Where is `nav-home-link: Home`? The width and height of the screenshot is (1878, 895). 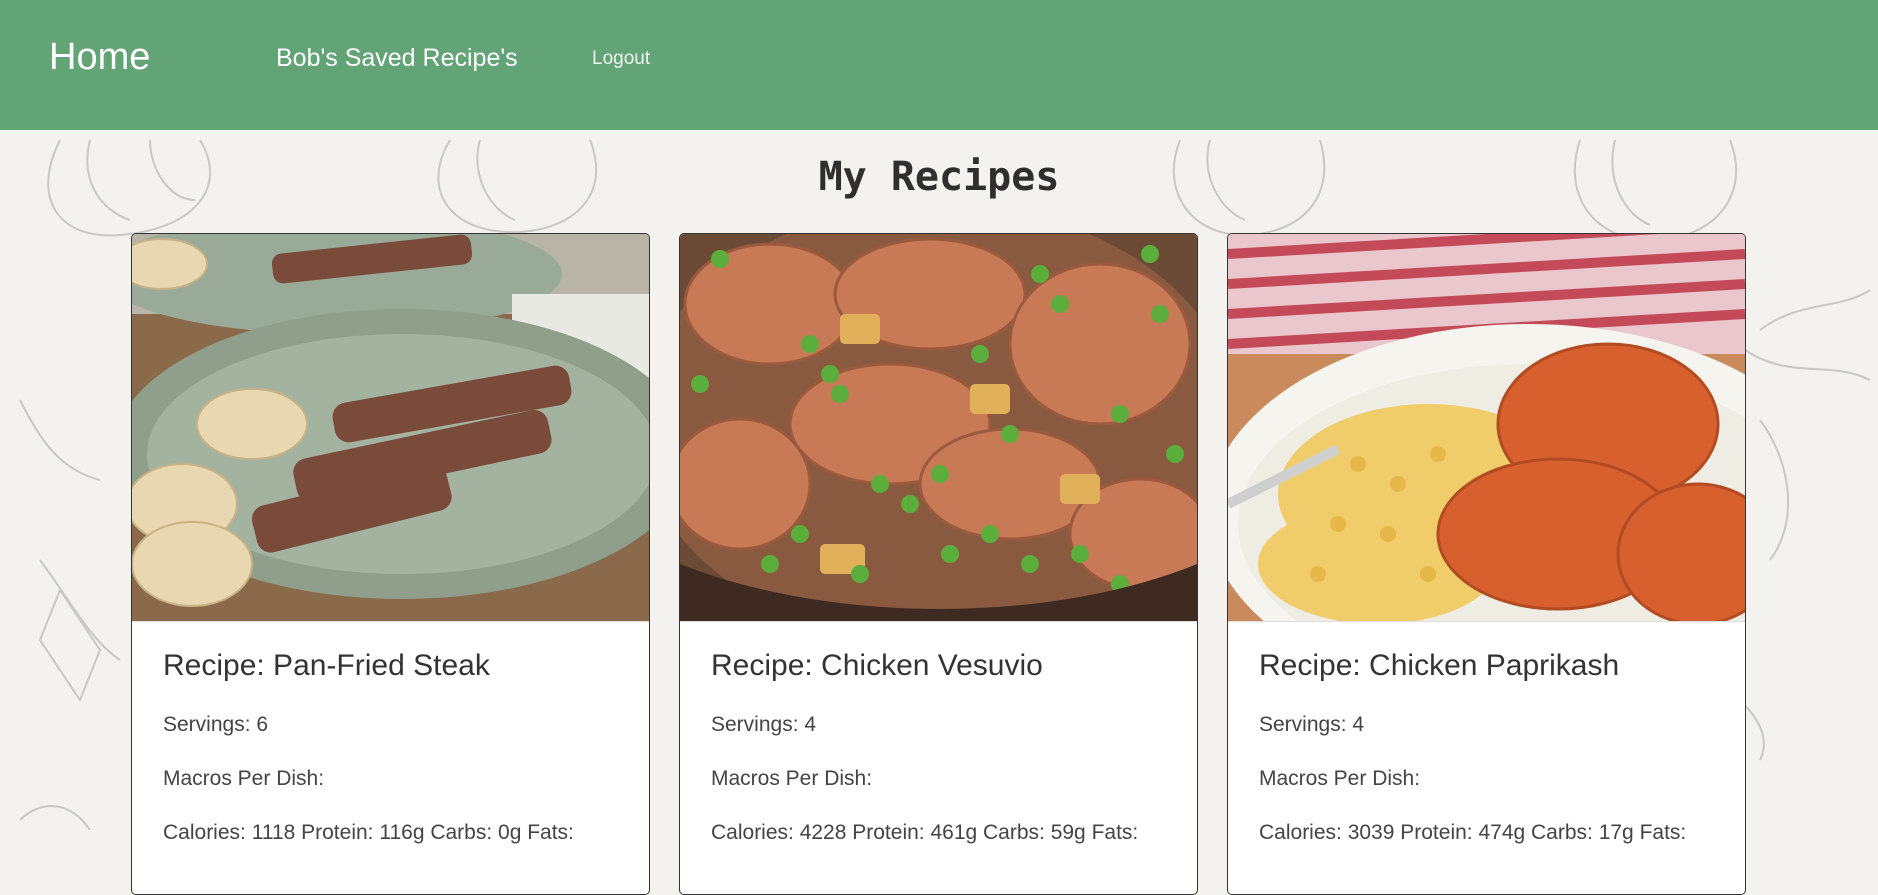 nav-home-link: Home is located at coordinates (99, 57).